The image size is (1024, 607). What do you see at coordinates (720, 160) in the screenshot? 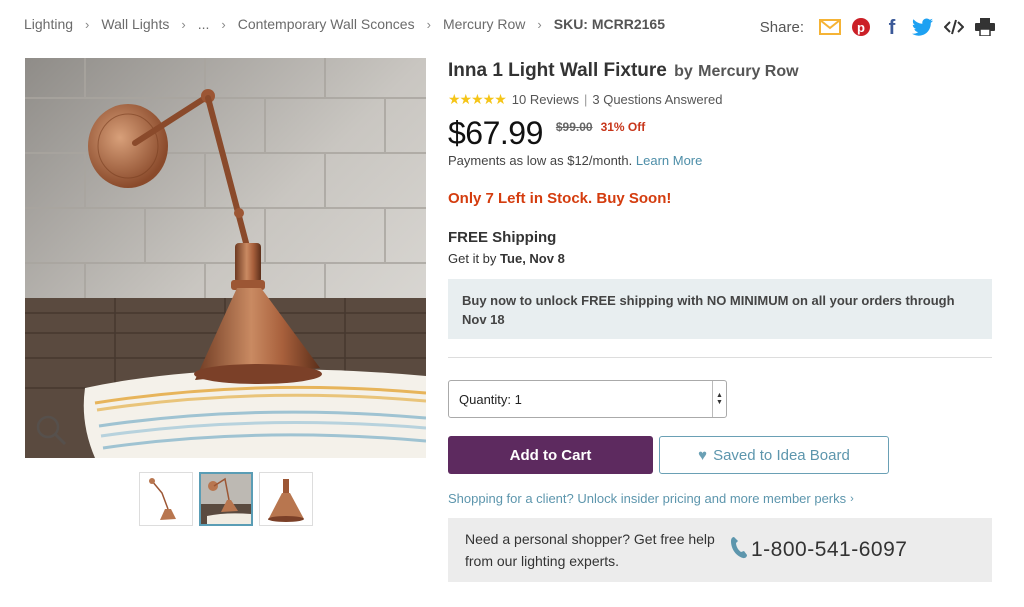
I see `payments-info: Payments as low as $12/month. Learn More` at bounding box center [720, 160].